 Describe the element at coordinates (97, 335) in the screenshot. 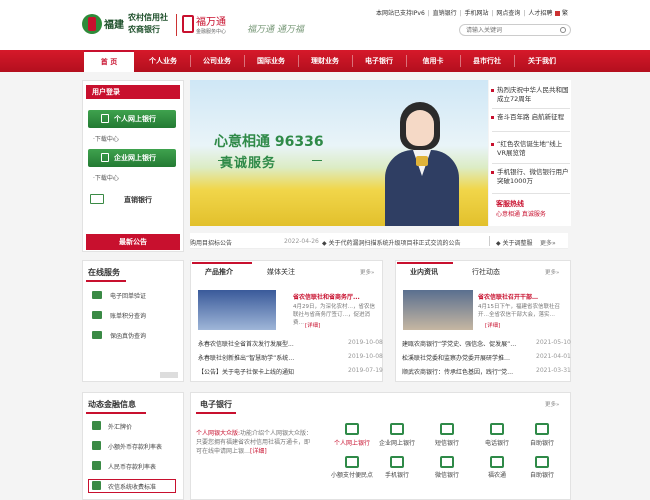

I see `guarantee-icon` at that location.